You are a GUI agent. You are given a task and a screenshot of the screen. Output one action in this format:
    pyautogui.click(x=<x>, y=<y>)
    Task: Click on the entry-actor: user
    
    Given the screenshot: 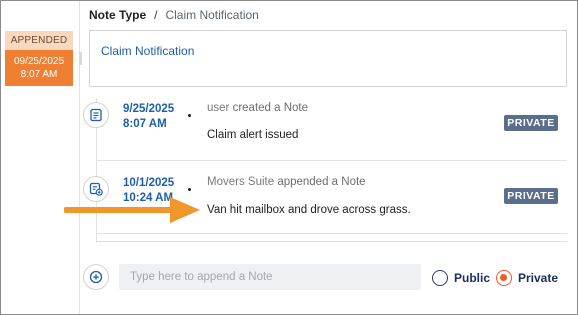 What is the action you would take?
    pyautogui.click(x=218, y=108)
    